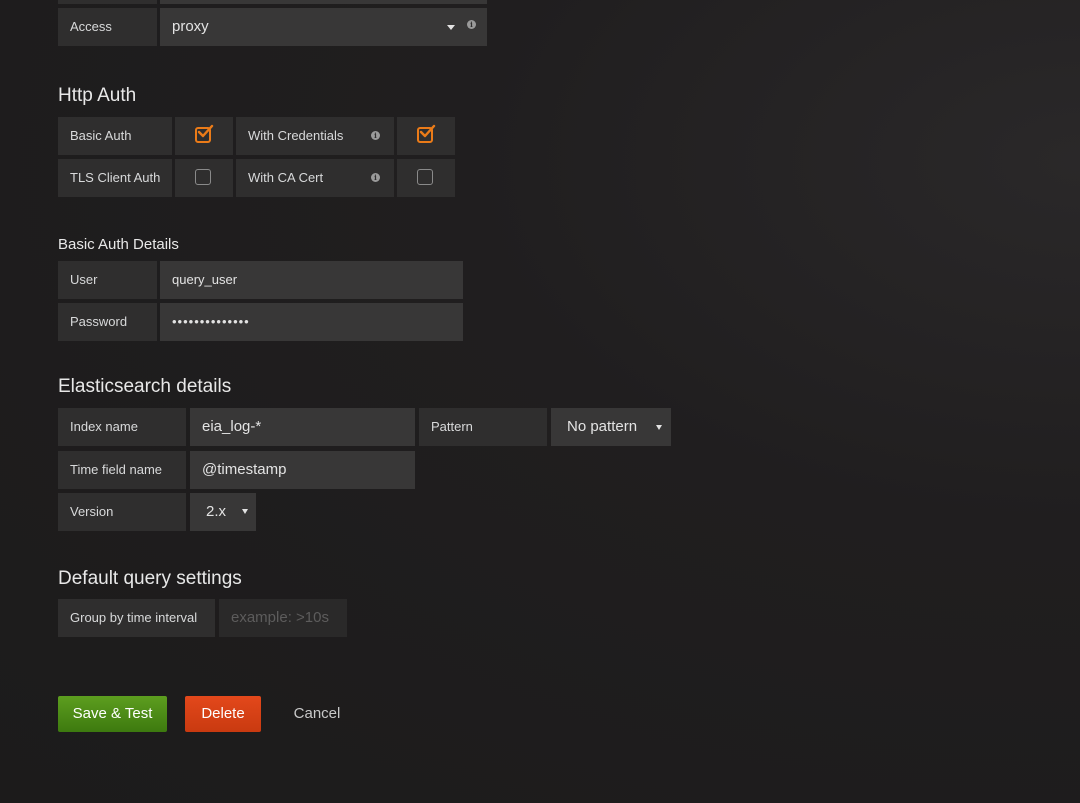 The image size is (1080, 803). What do you see at coordinates (296, 135) in the screenshot?
I see `with-credentials-label-text: With Credentials` at bounding box center [296, 135].